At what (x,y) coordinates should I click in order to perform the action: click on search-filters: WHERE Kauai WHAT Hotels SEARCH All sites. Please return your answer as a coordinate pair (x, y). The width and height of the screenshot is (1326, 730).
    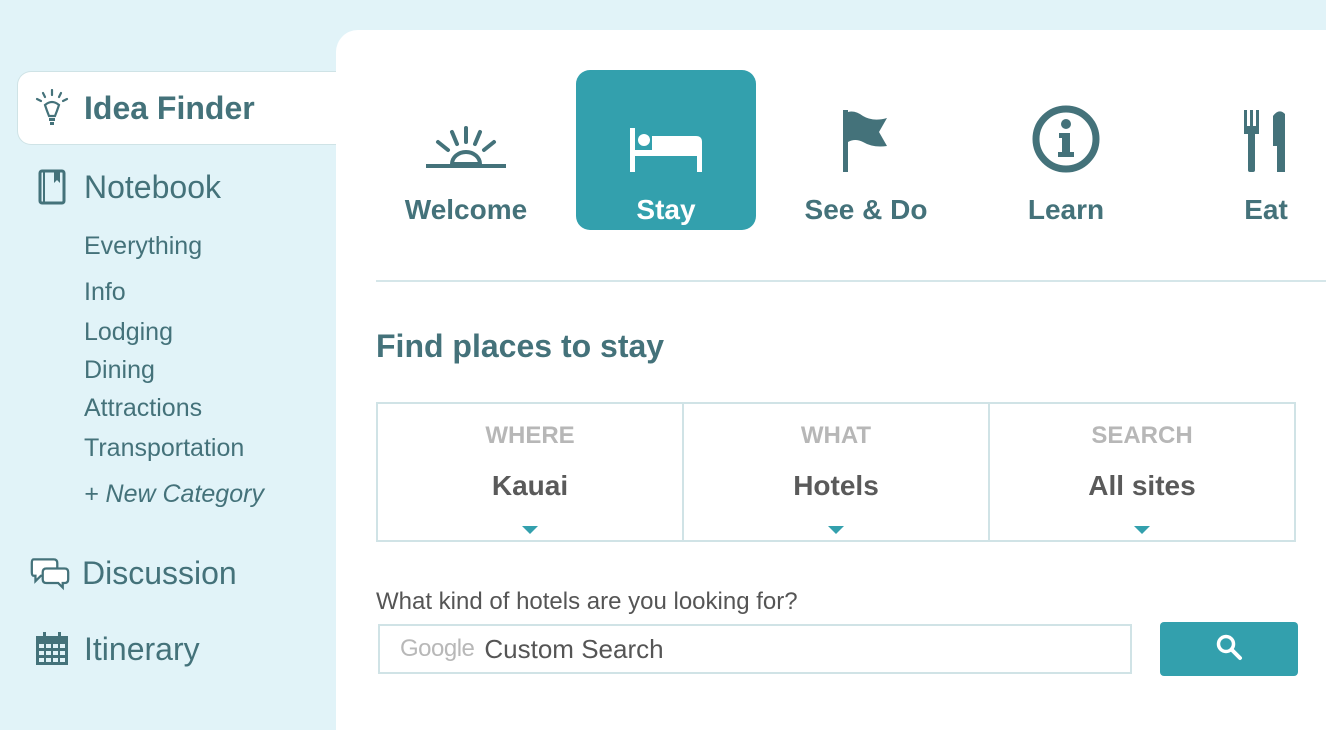
    Looking at the image, I should click on (836, 472).